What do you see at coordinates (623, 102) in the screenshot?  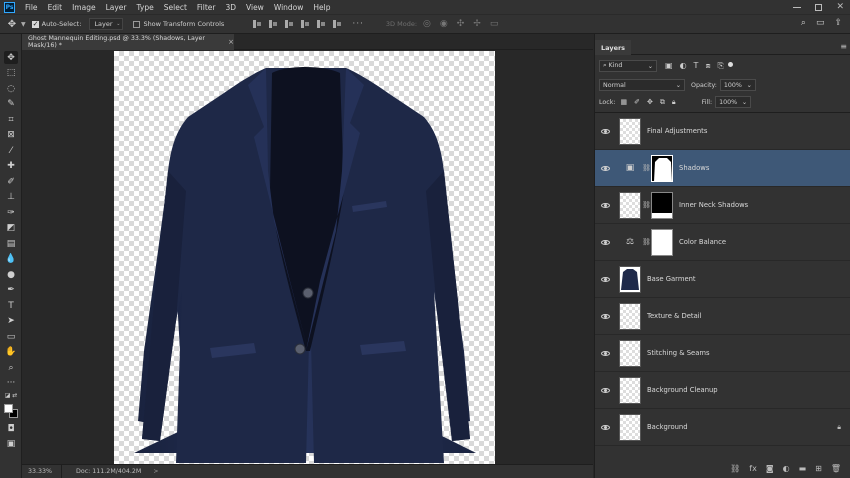 I see `lock-transparent-pixels-icon: ▦` at bounding box center [623, 102].